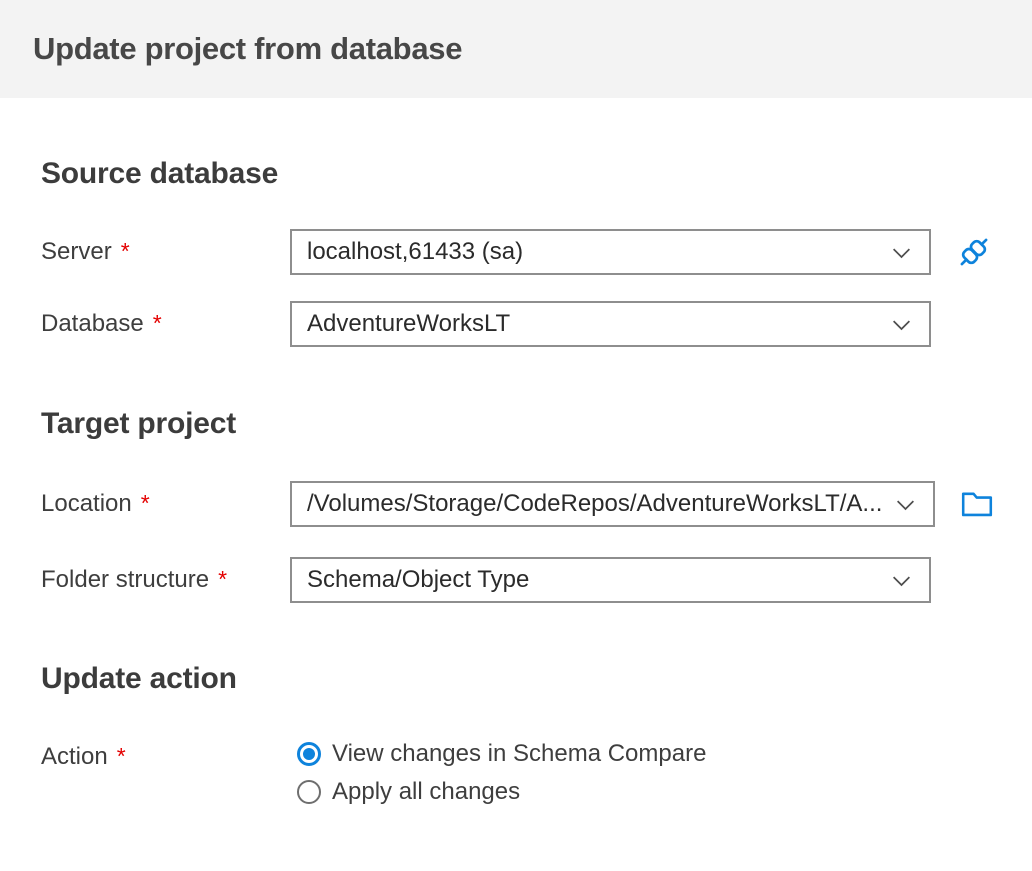 The width and height of the screenshot is (1032, 871). I want to click on radio-option-label: View changes in Schema Compare, so click(519, 753).